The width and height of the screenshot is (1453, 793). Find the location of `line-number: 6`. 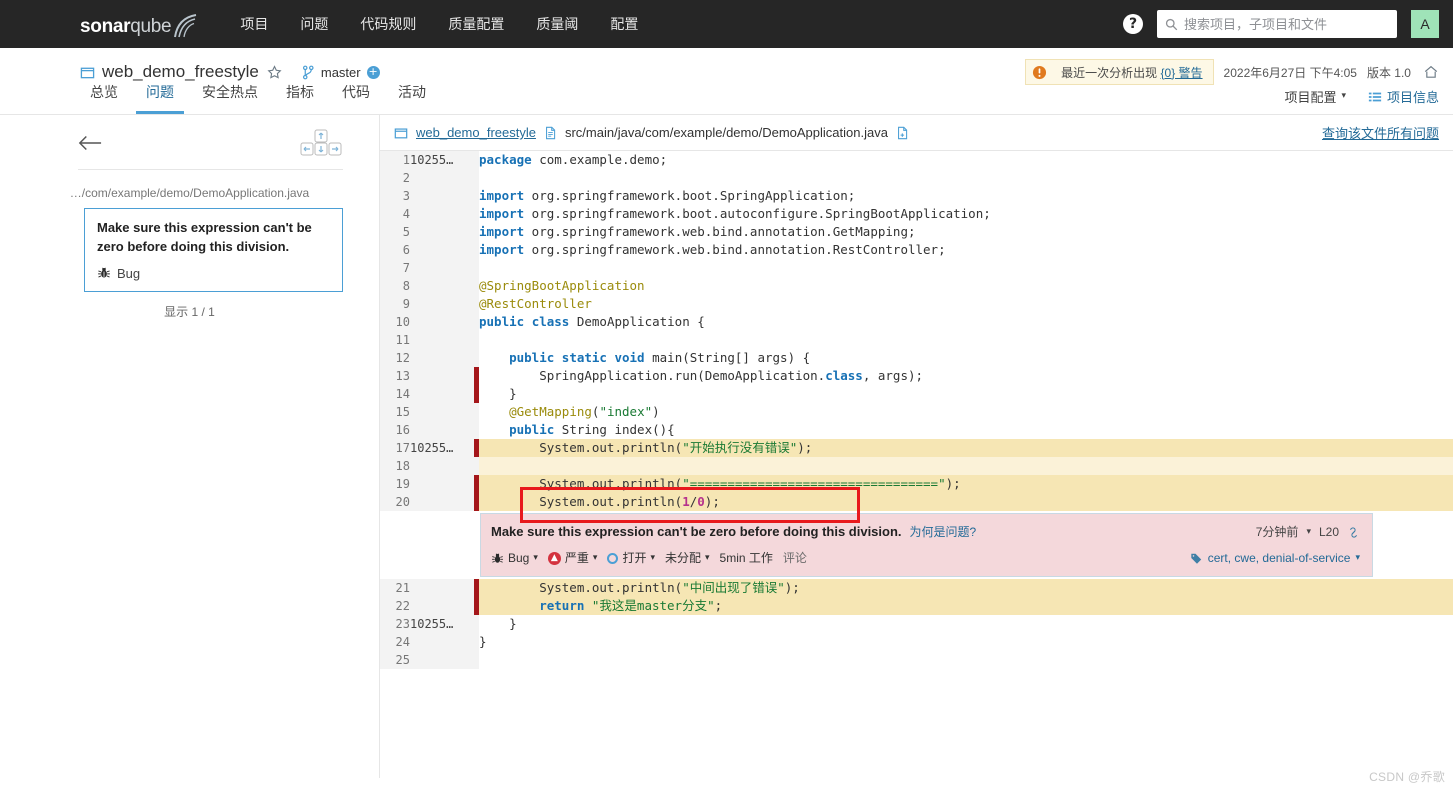

line-number: 6 is located at coordinates (395, 250).